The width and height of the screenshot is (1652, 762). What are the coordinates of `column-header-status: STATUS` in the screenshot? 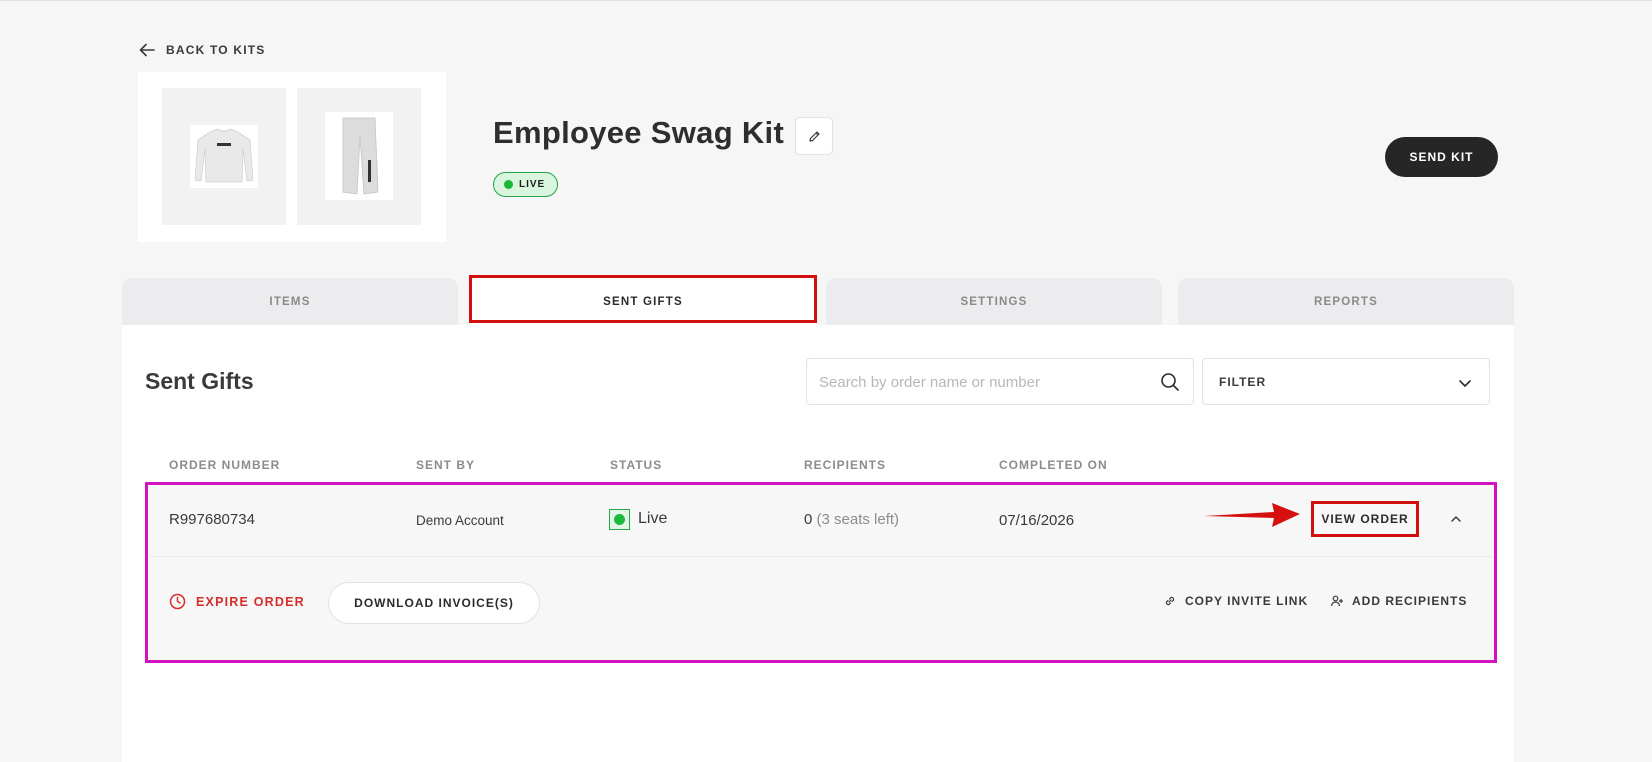 It's located at (636, 465).